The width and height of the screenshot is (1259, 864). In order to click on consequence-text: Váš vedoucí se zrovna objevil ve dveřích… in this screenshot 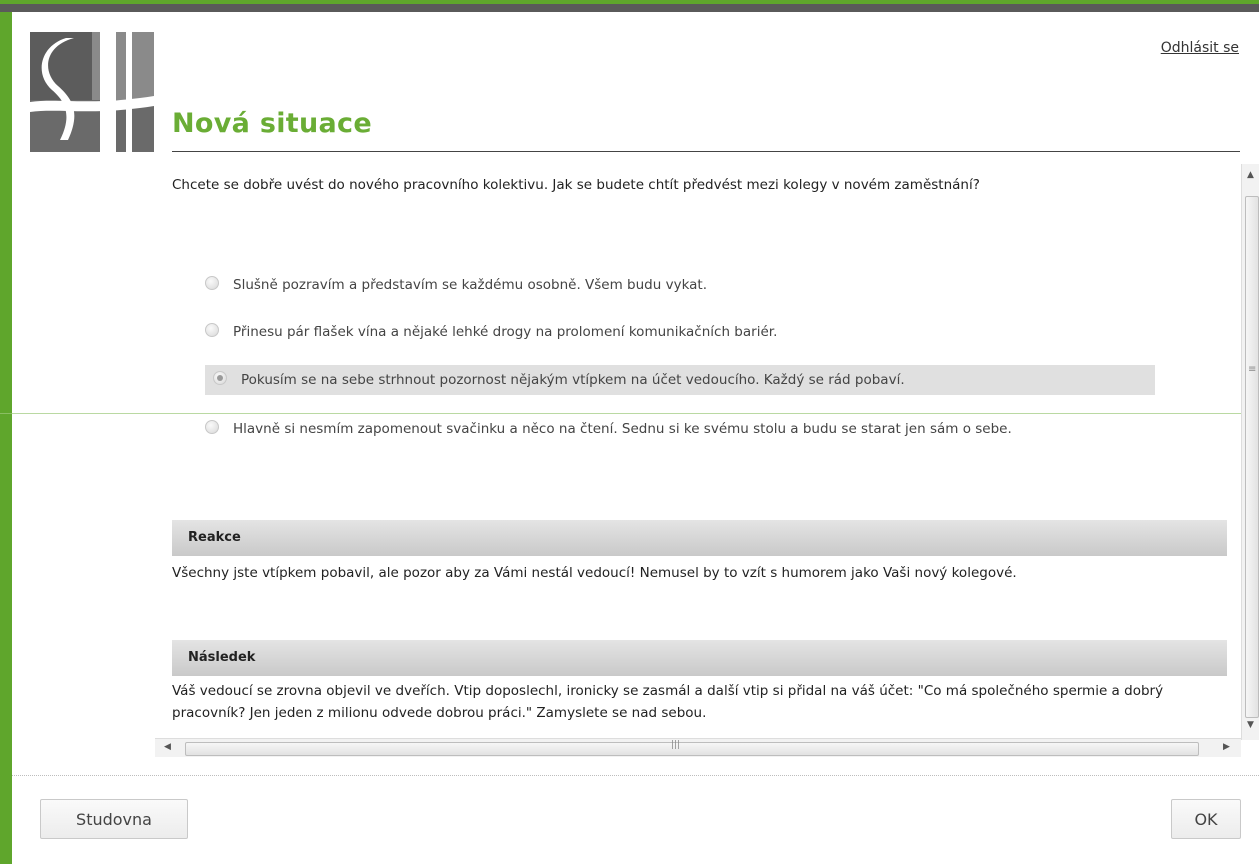, I will do `click(668, 702)`.